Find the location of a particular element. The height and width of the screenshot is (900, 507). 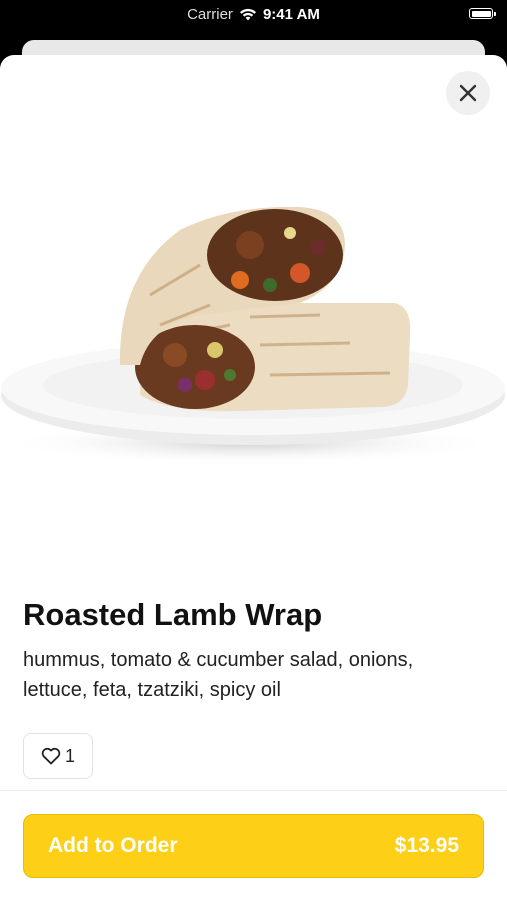

status-bar: Carrier 9:41 AM is located at coordinates (253, 20).